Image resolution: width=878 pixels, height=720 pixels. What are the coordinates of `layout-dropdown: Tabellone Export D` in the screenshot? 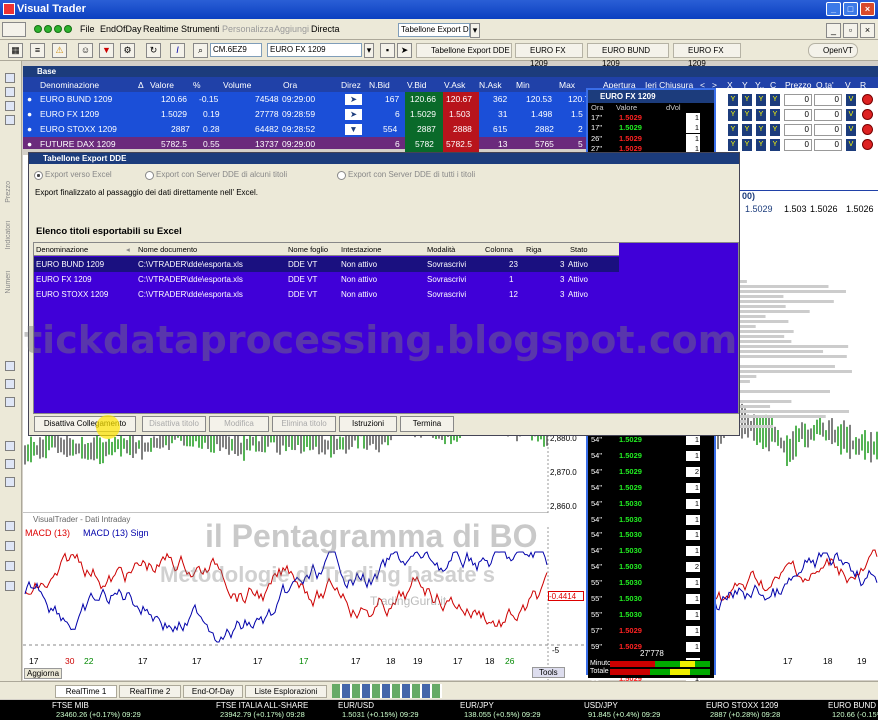 It's located at (434, 30).